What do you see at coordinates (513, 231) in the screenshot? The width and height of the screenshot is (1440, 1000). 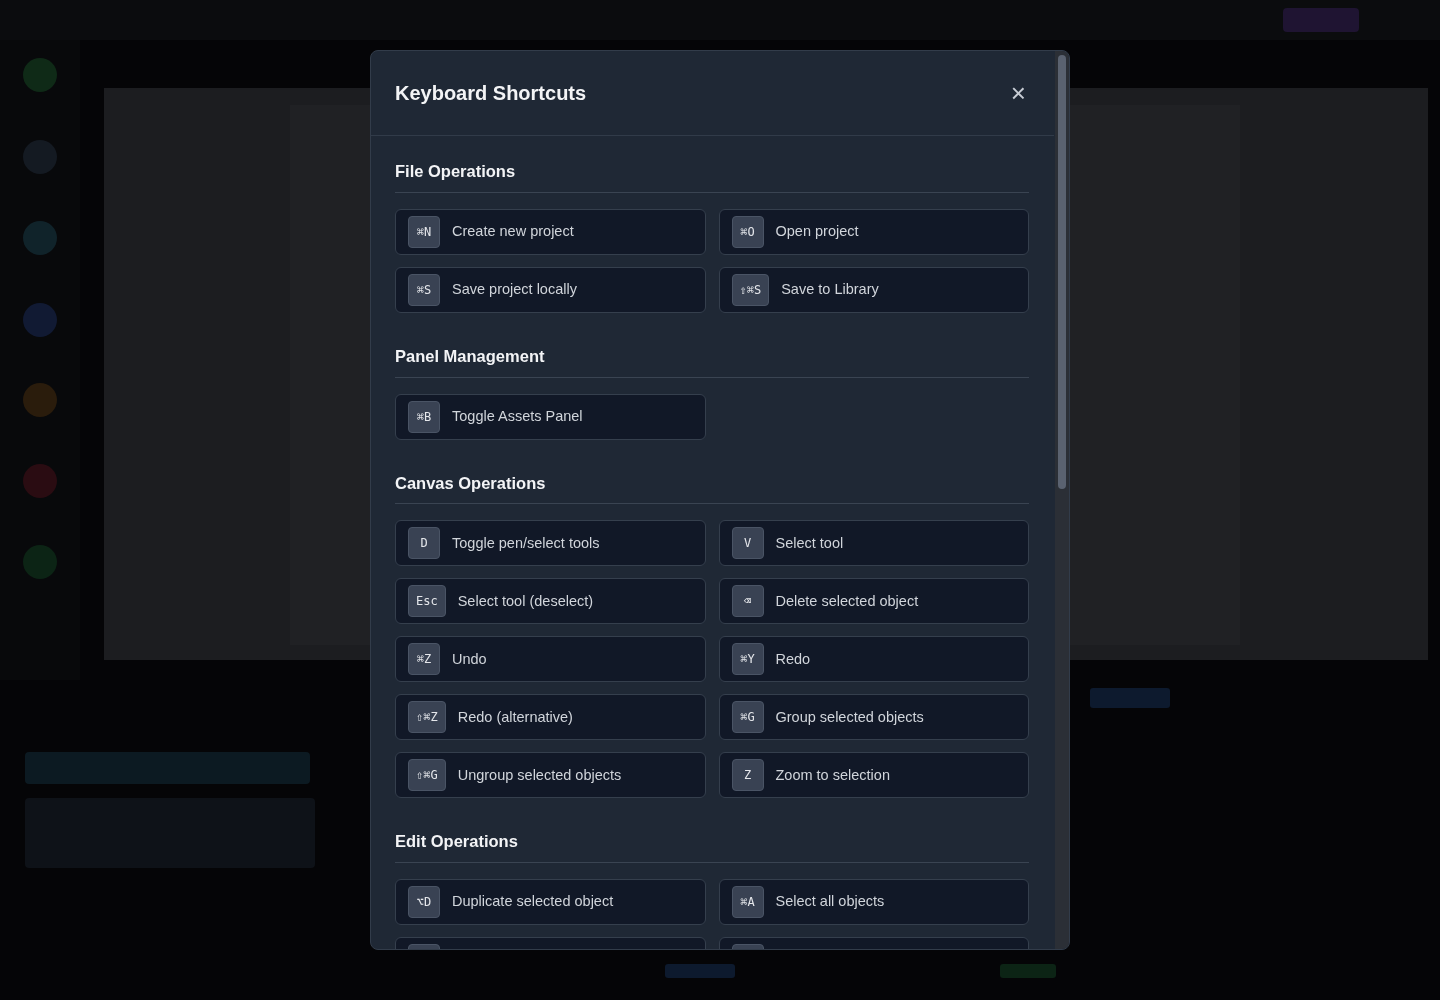 I see `shortcut-label: Create new project` at bounding box center [513, 231].